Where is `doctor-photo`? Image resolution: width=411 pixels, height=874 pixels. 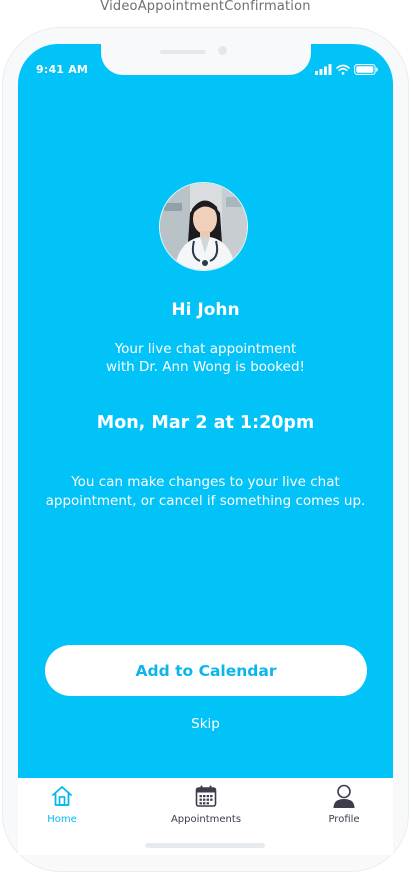 doctor-photo is located at coordinates (203, 226).